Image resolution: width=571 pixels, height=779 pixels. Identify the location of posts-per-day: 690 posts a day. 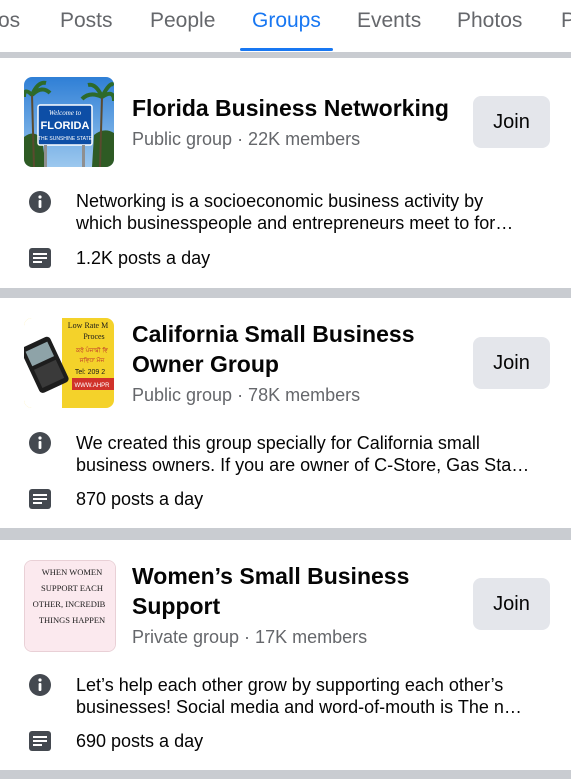
(140, 741).